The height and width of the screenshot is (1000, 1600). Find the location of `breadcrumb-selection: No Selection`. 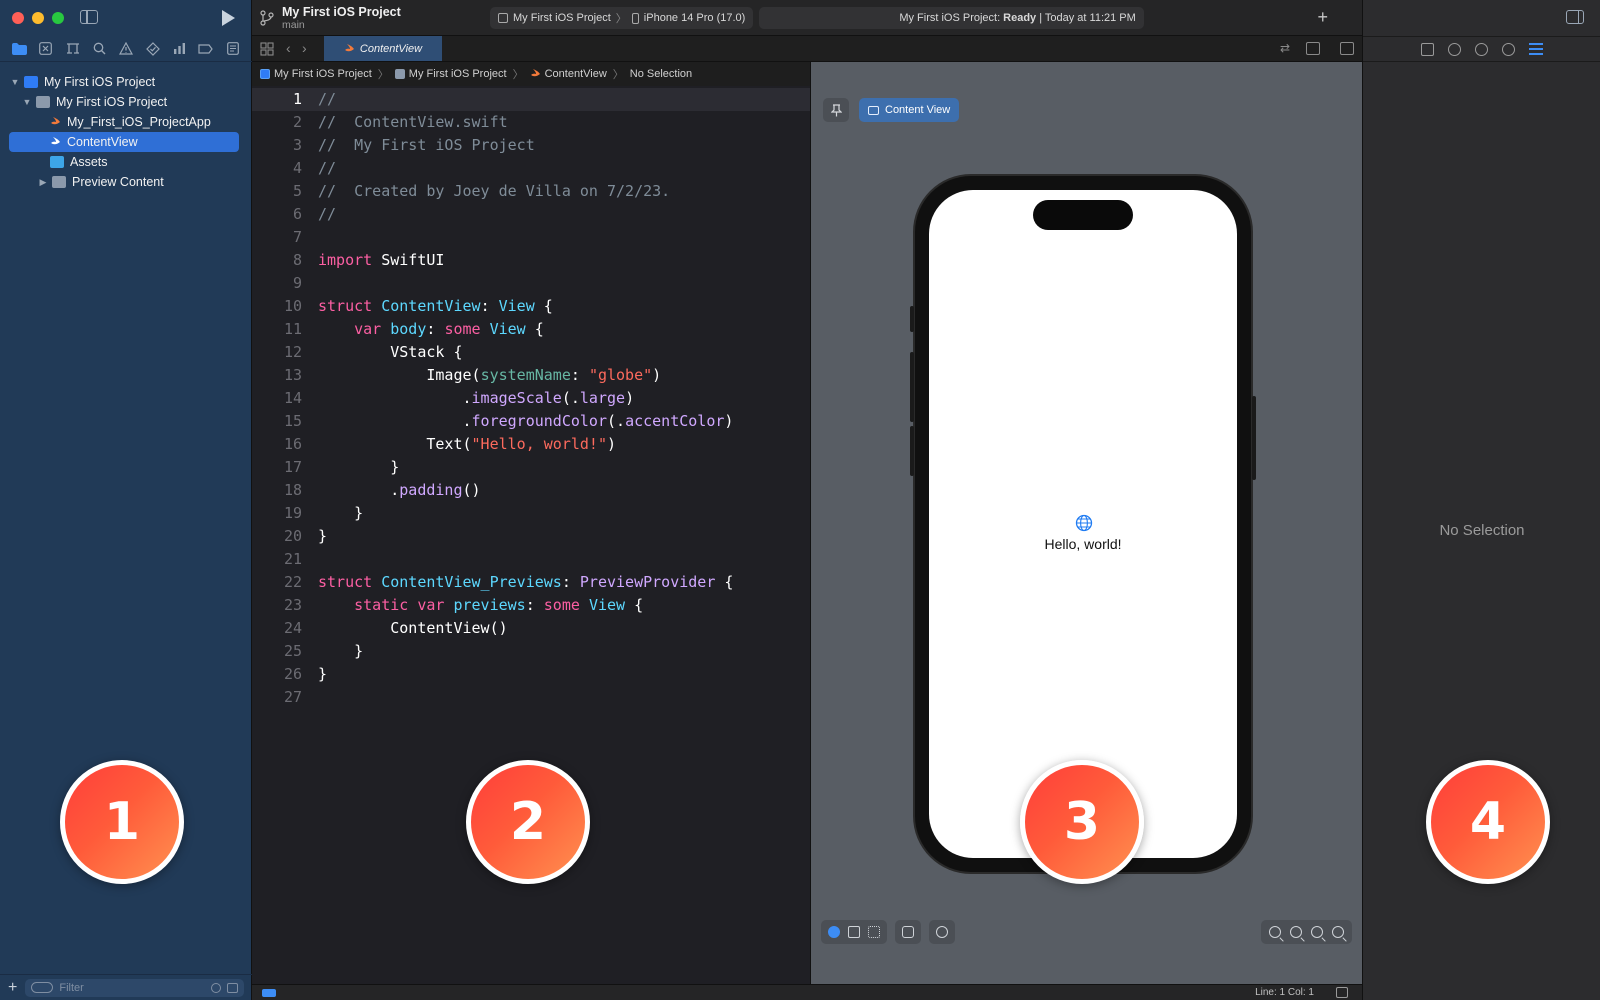

breadcrumb-selection: No Selection is located at coordinates (661, 74).